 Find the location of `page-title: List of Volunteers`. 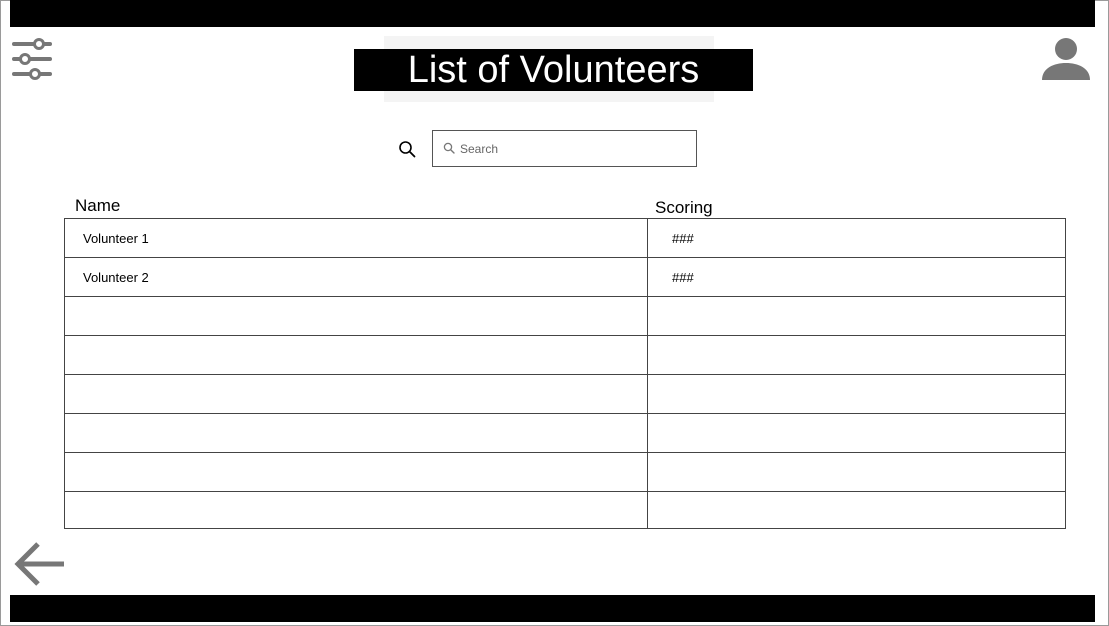

page-title: List of Volunteers is located at coordinates (553, 70).